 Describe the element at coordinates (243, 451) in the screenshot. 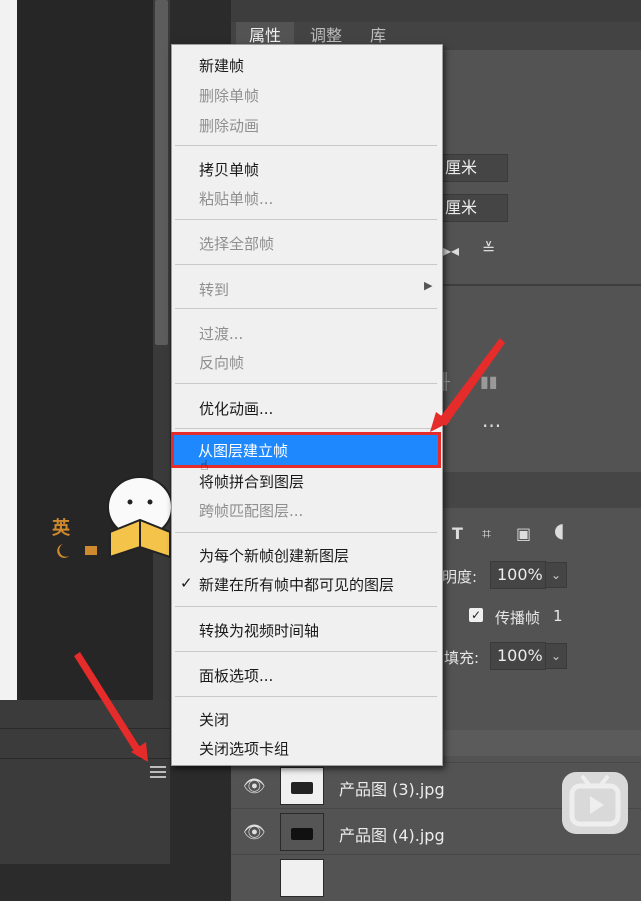

I see `highlighted-menu-label: 从图层建立帧` at that location.